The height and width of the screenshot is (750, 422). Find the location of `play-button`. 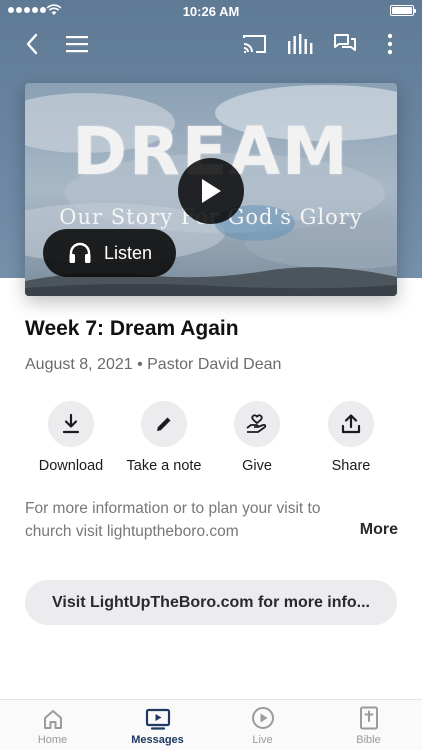

play-button is located at coordinates (211, 191).